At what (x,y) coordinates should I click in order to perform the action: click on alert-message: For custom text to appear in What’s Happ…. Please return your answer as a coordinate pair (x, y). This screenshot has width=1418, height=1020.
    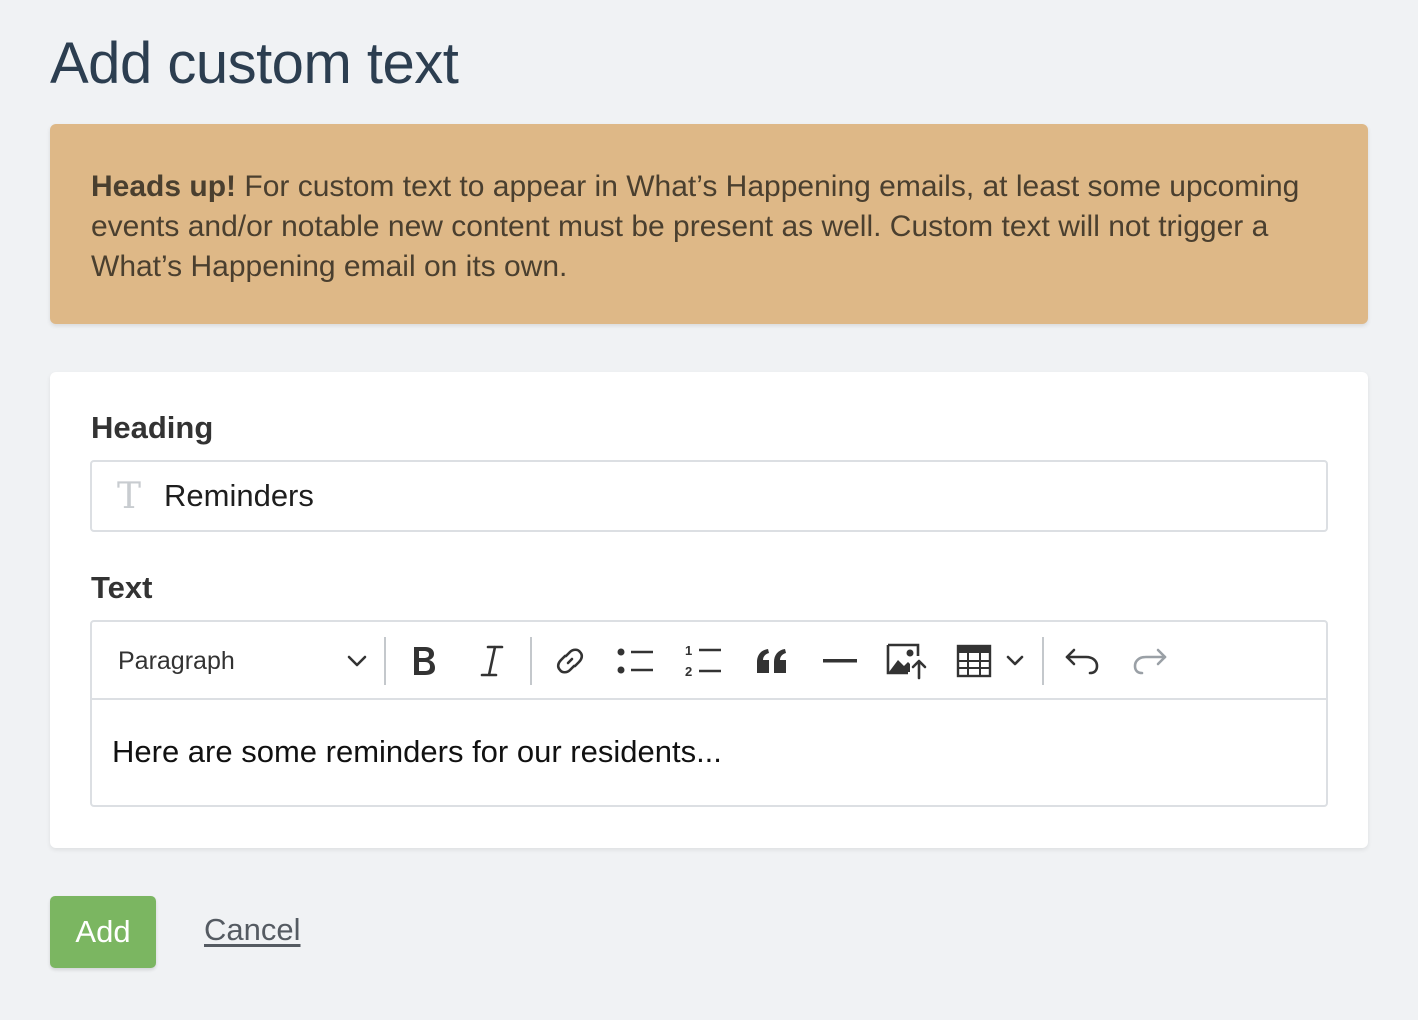
    Looking at the image, I should click on (695, 226).